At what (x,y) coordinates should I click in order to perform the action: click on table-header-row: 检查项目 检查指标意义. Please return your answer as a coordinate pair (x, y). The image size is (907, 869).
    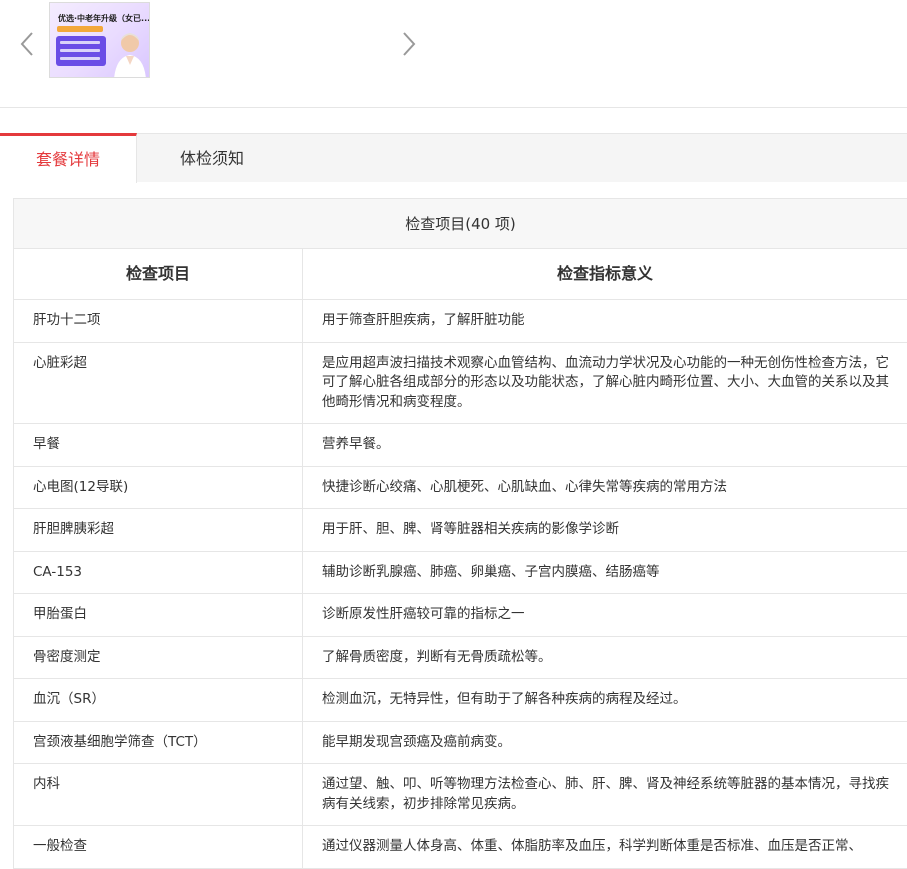
    Looking at the image, I should click on (460, 274).